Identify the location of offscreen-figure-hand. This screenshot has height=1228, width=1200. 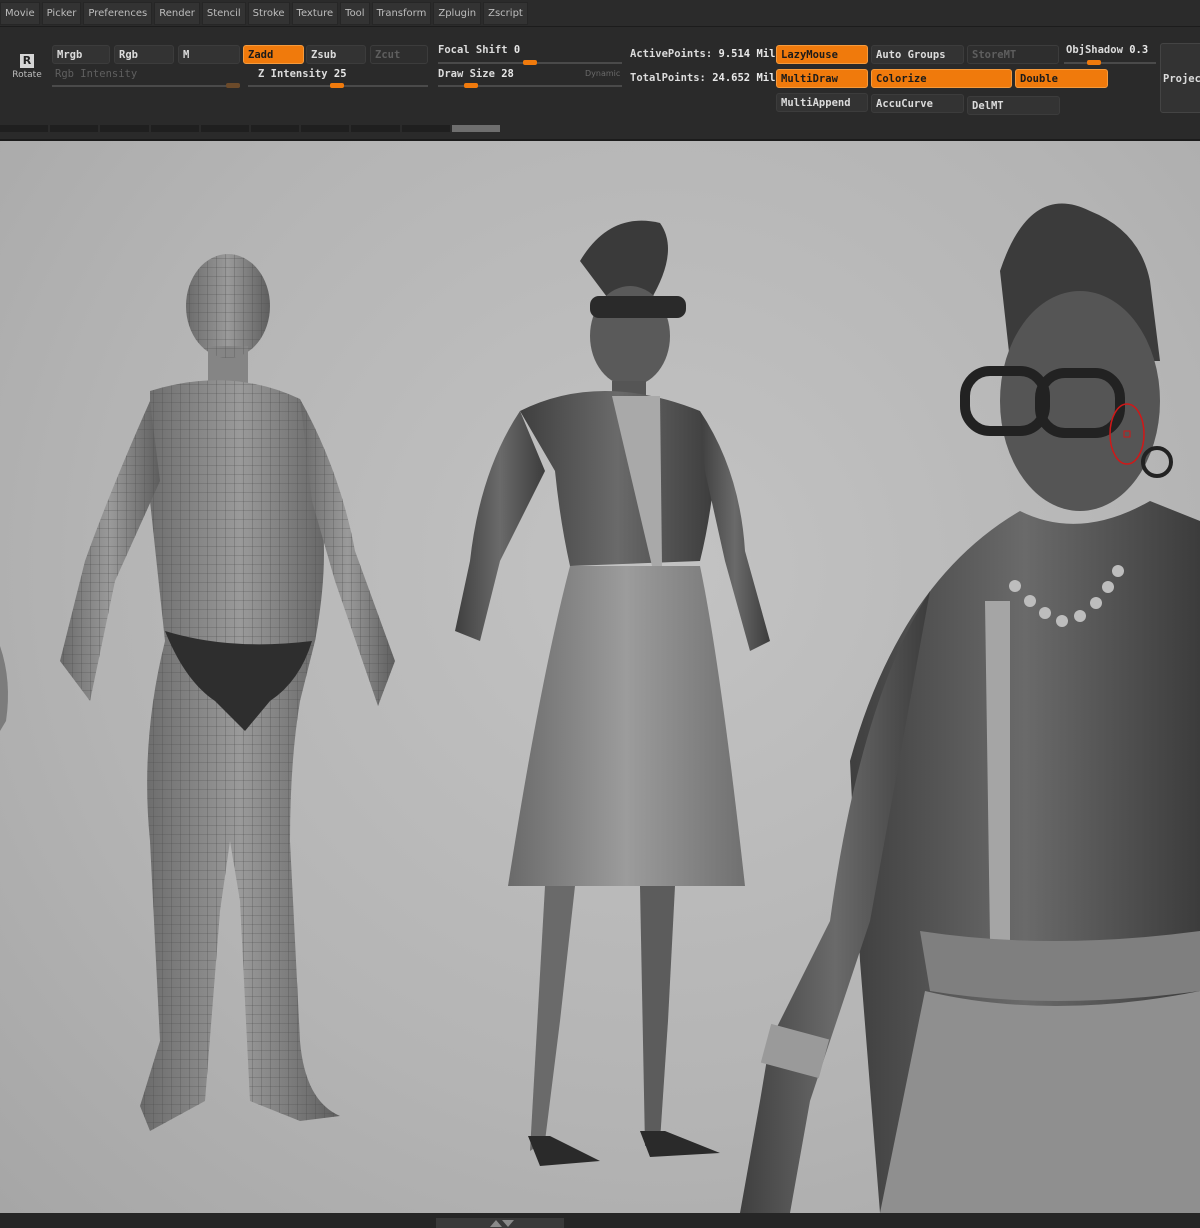
(4, 688).